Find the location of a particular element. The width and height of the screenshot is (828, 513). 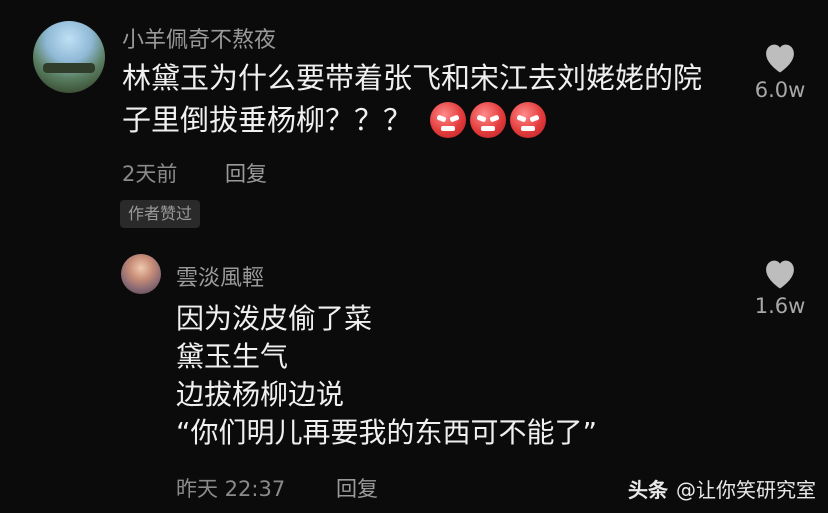

main-comment-time: 2天前 is located at coordinates (150, 174).